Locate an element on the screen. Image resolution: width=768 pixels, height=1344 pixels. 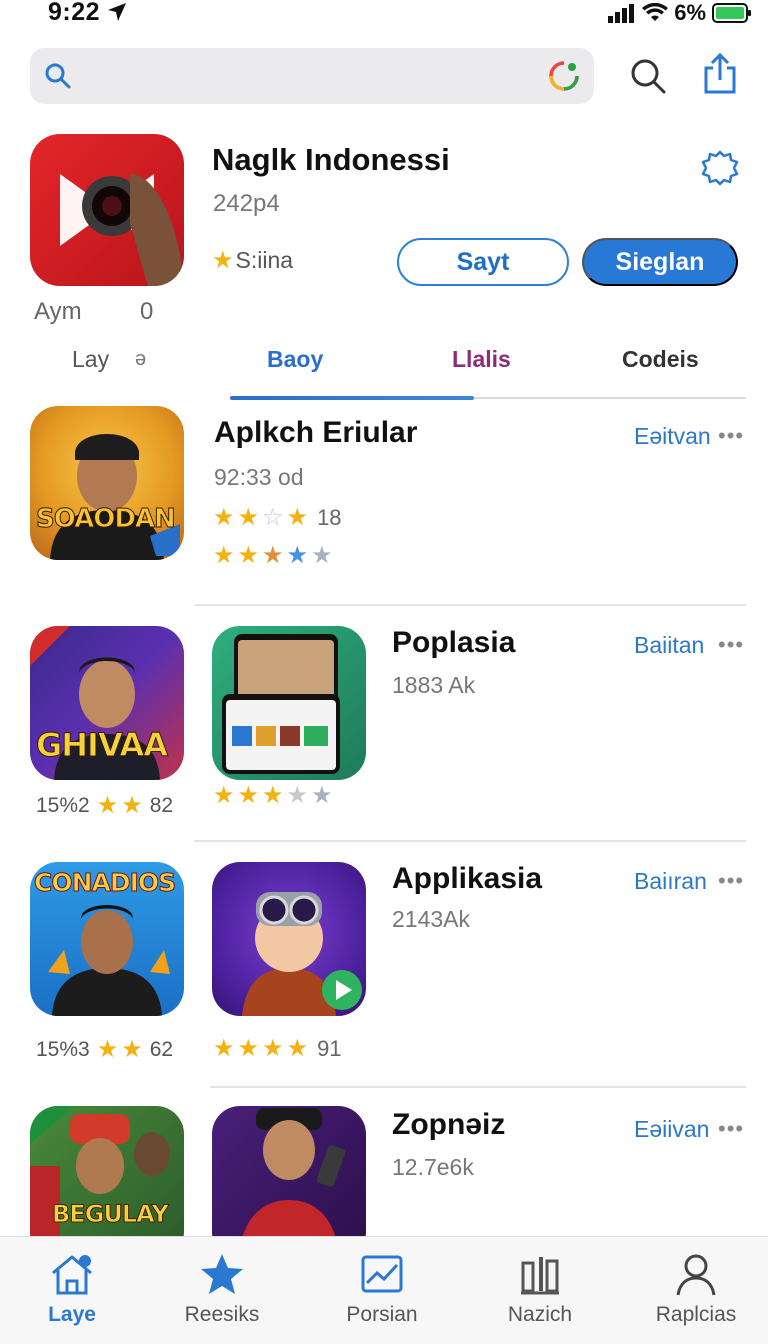
app-title: Zopnəiz is located at coordinates (448, 1125).